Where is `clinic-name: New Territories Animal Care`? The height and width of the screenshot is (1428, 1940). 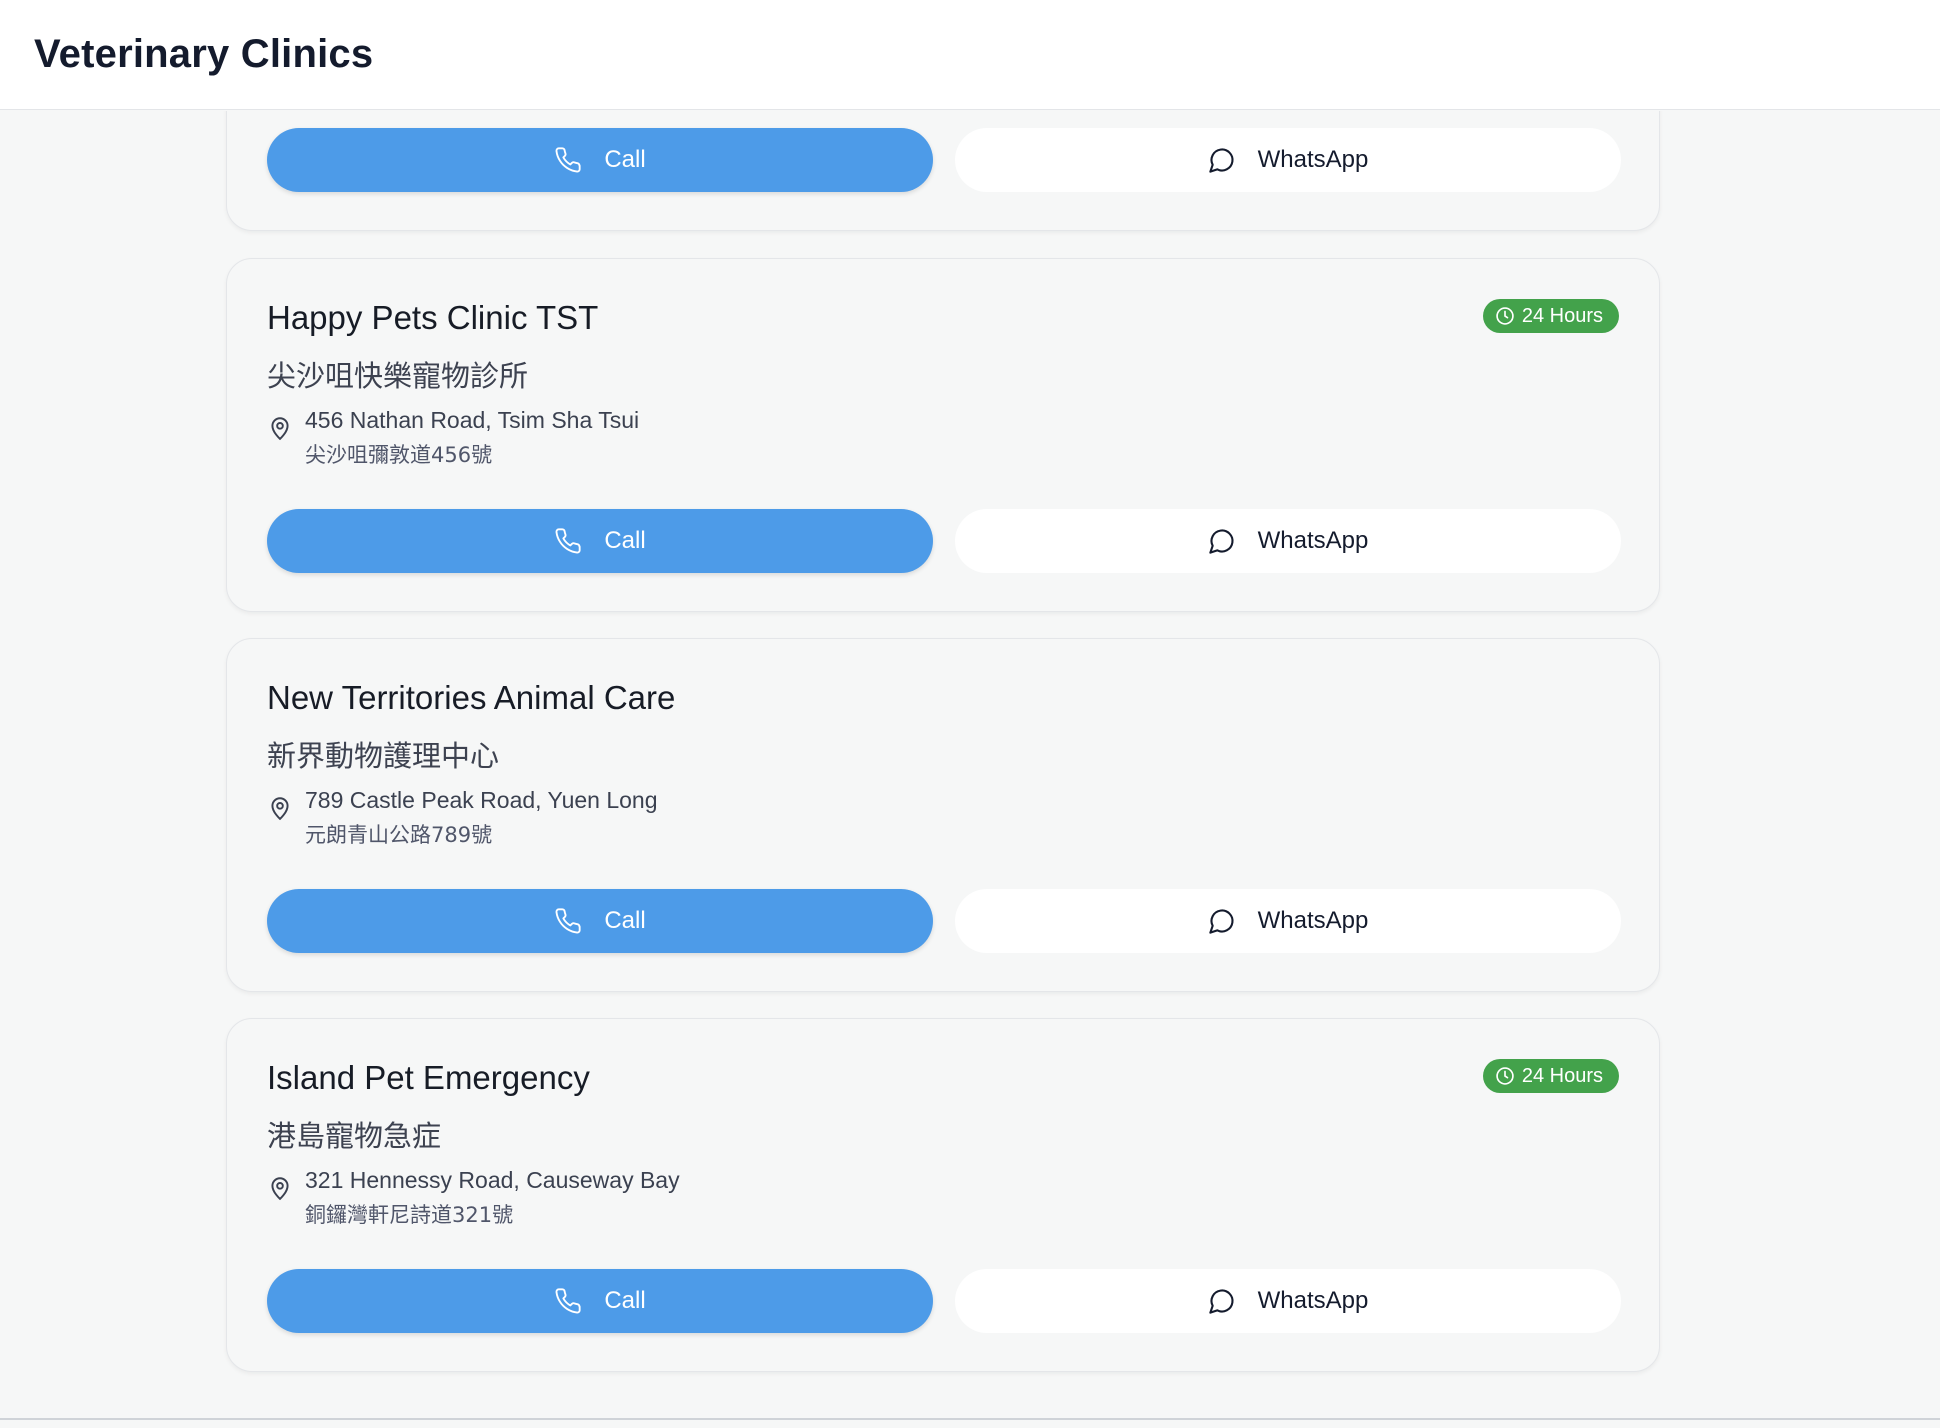 clinic-name: New Territories Animal Care is located at coordinates (471, 697).